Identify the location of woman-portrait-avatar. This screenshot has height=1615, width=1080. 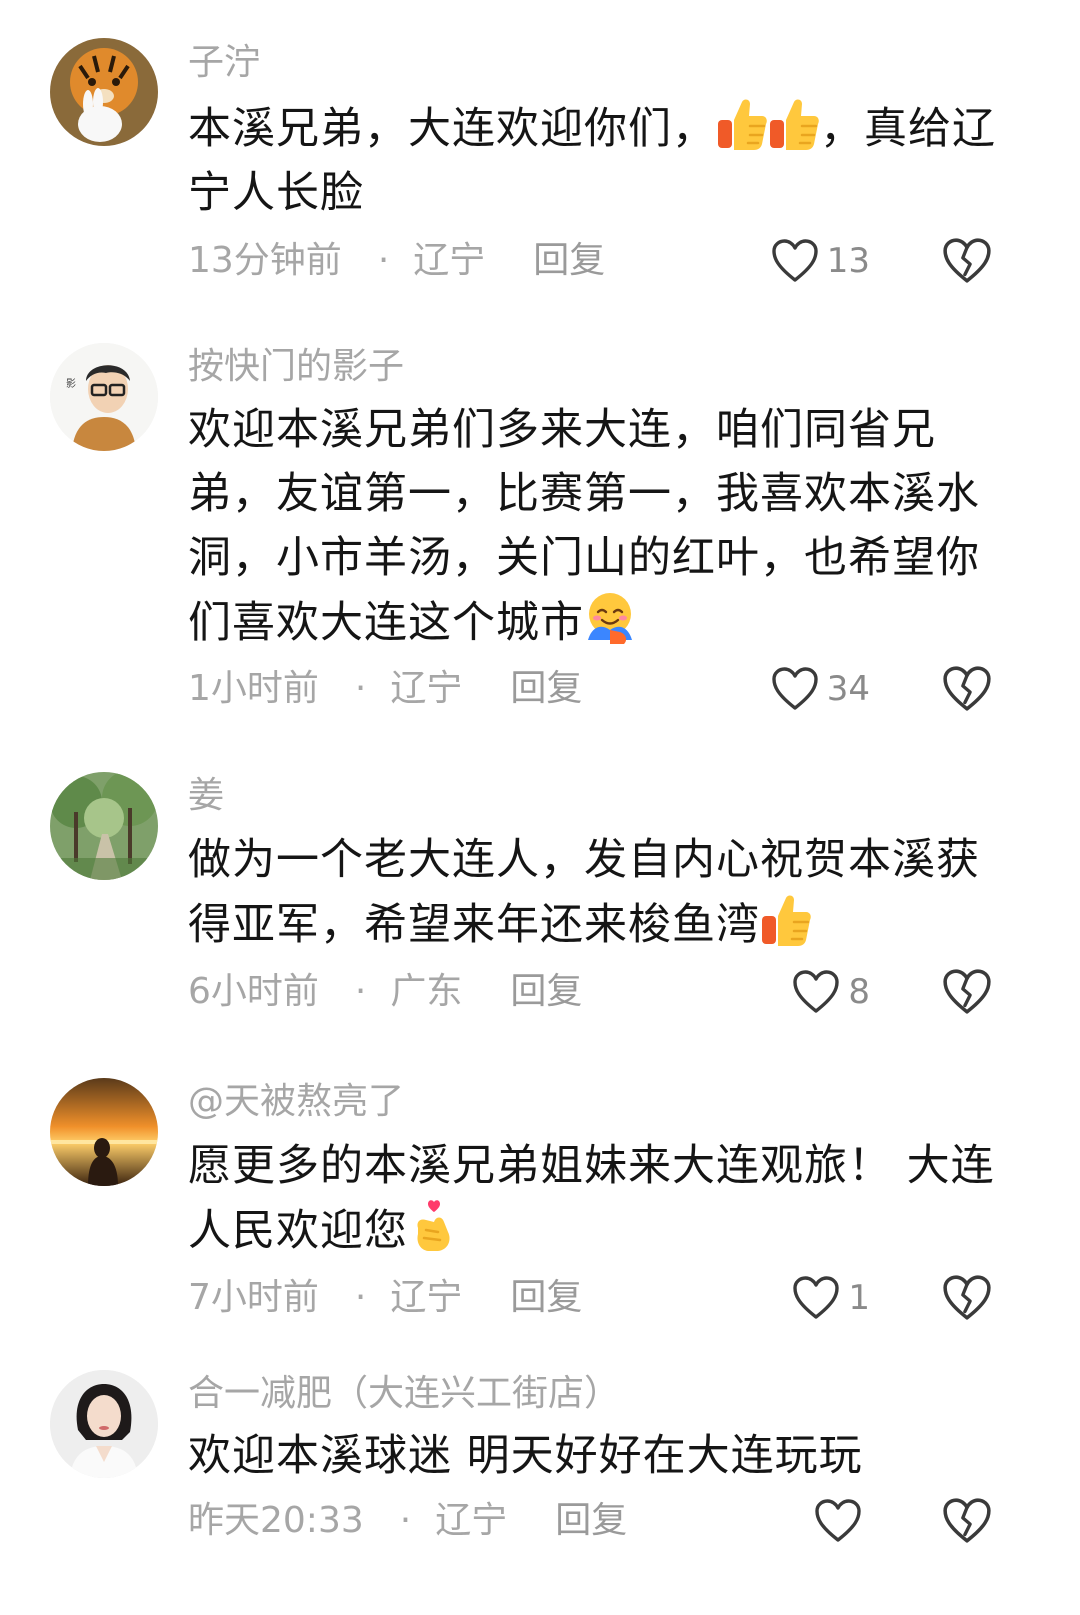
(104, 1424).